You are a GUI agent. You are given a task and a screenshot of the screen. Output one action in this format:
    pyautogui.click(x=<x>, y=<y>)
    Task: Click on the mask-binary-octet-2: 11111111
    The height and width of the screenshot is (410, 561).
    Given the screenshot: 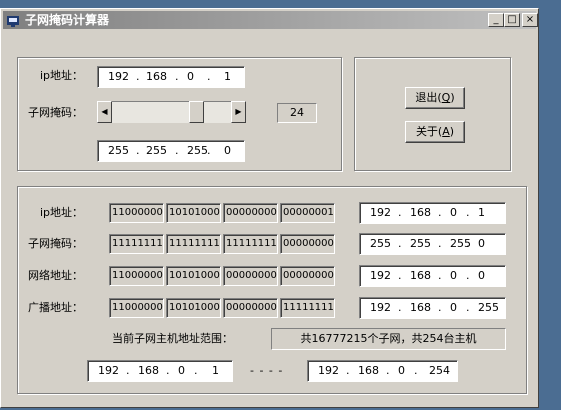 What is the action you would take?
    pyautogui.click(x=193, y=244)
    